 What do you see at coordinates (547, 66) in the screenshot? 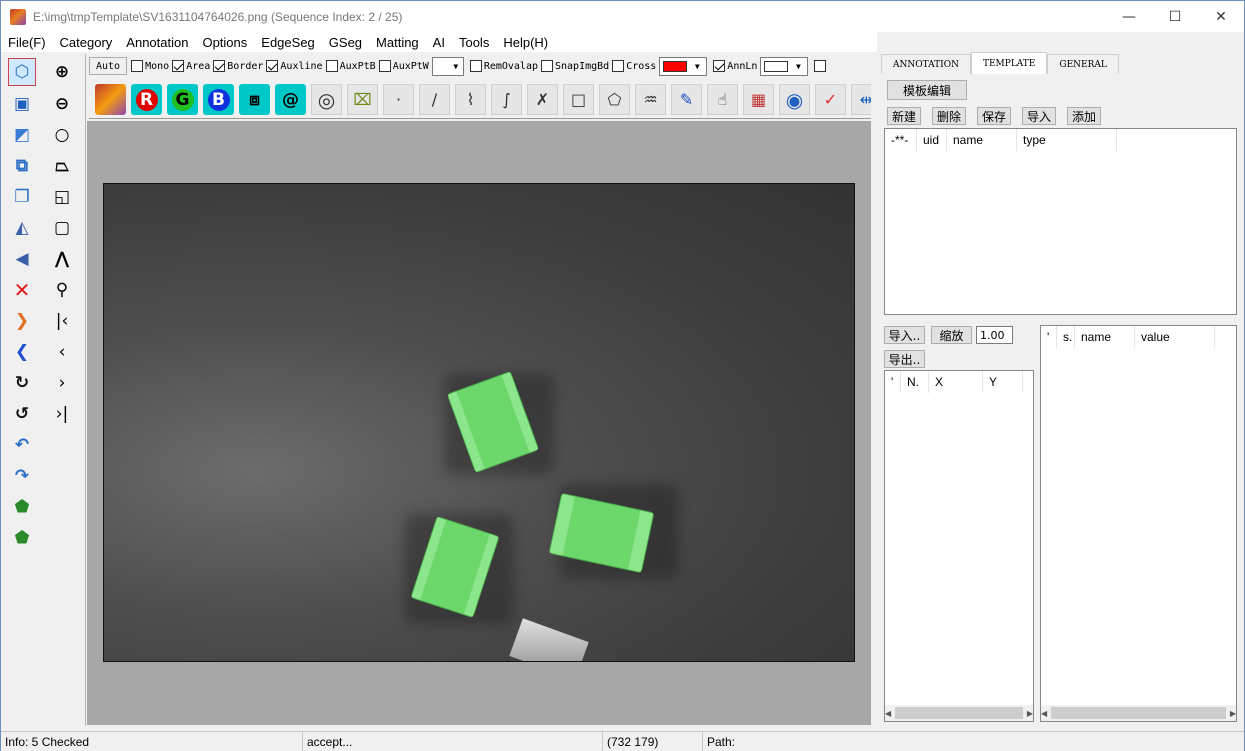
I see `snapimgbd-box` at bounding box center [547, 66].